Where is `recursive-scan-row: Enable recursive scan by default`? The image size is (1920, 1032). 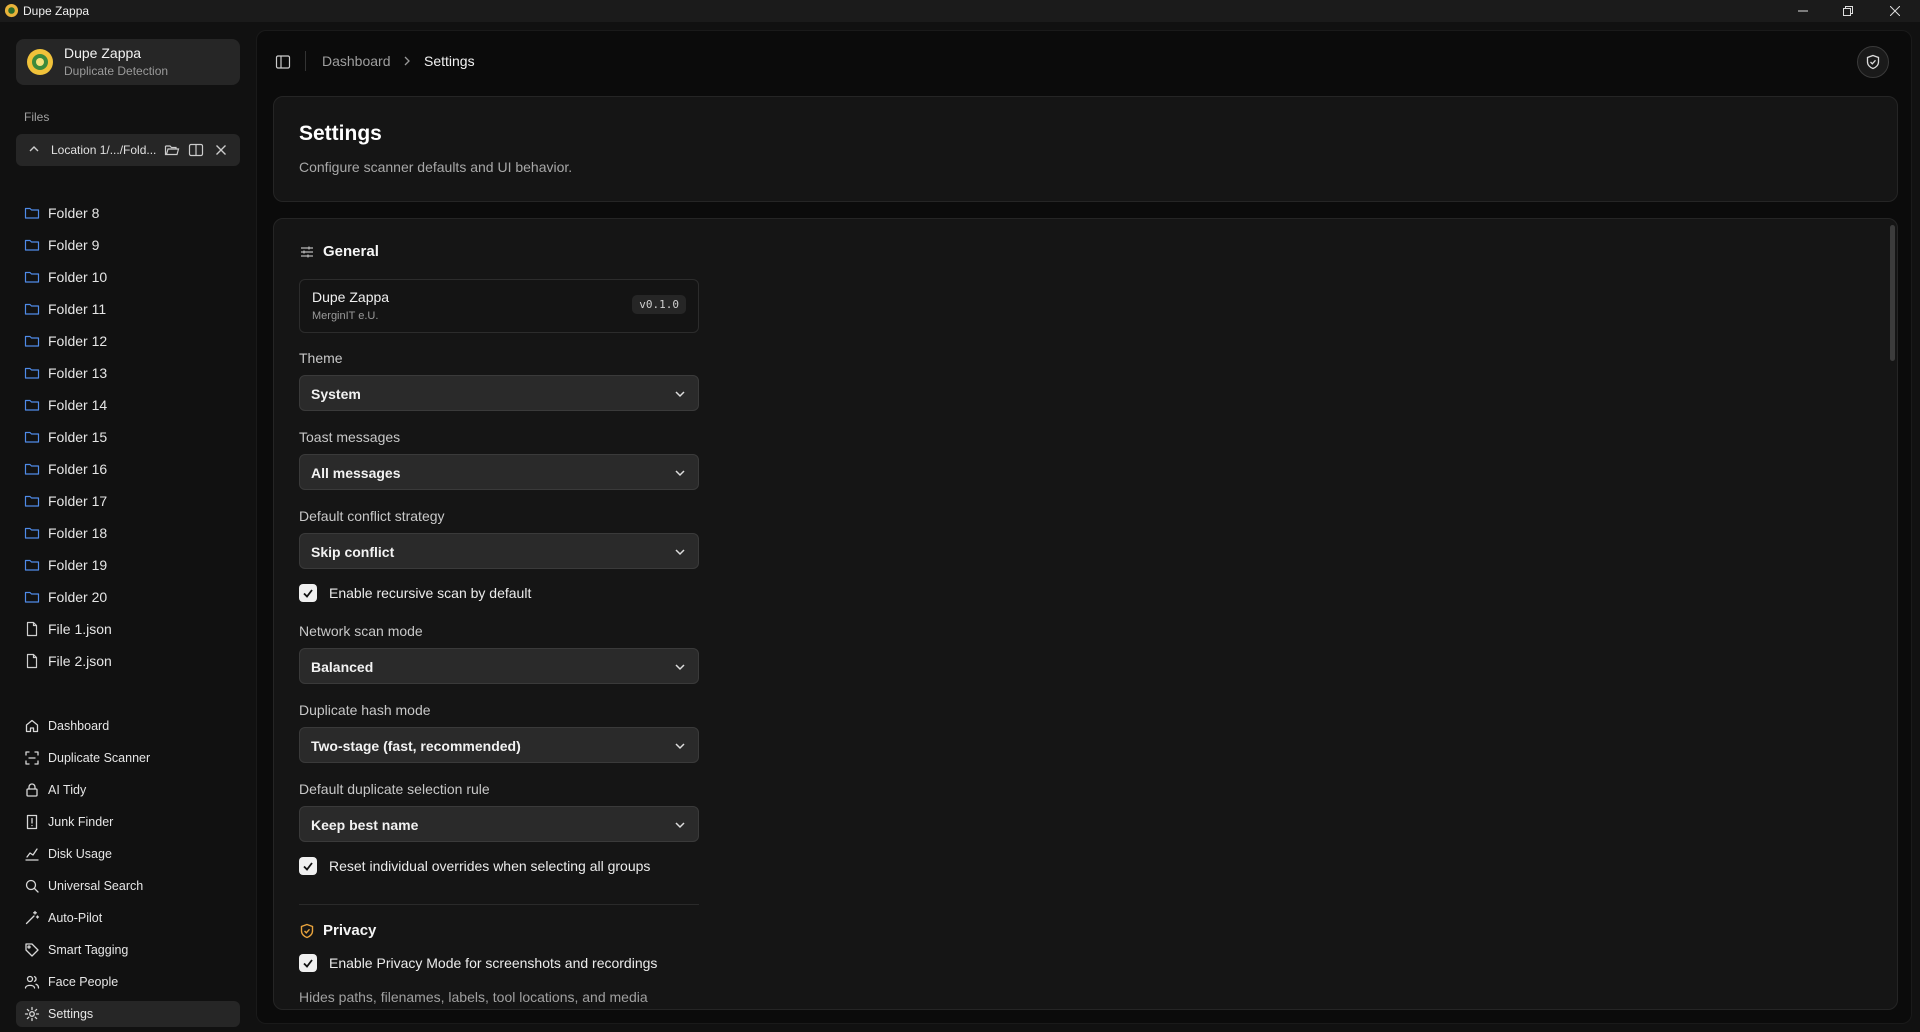 recursive-scan-row: Enable recursive scan by default is located at coordinates (415, 593).